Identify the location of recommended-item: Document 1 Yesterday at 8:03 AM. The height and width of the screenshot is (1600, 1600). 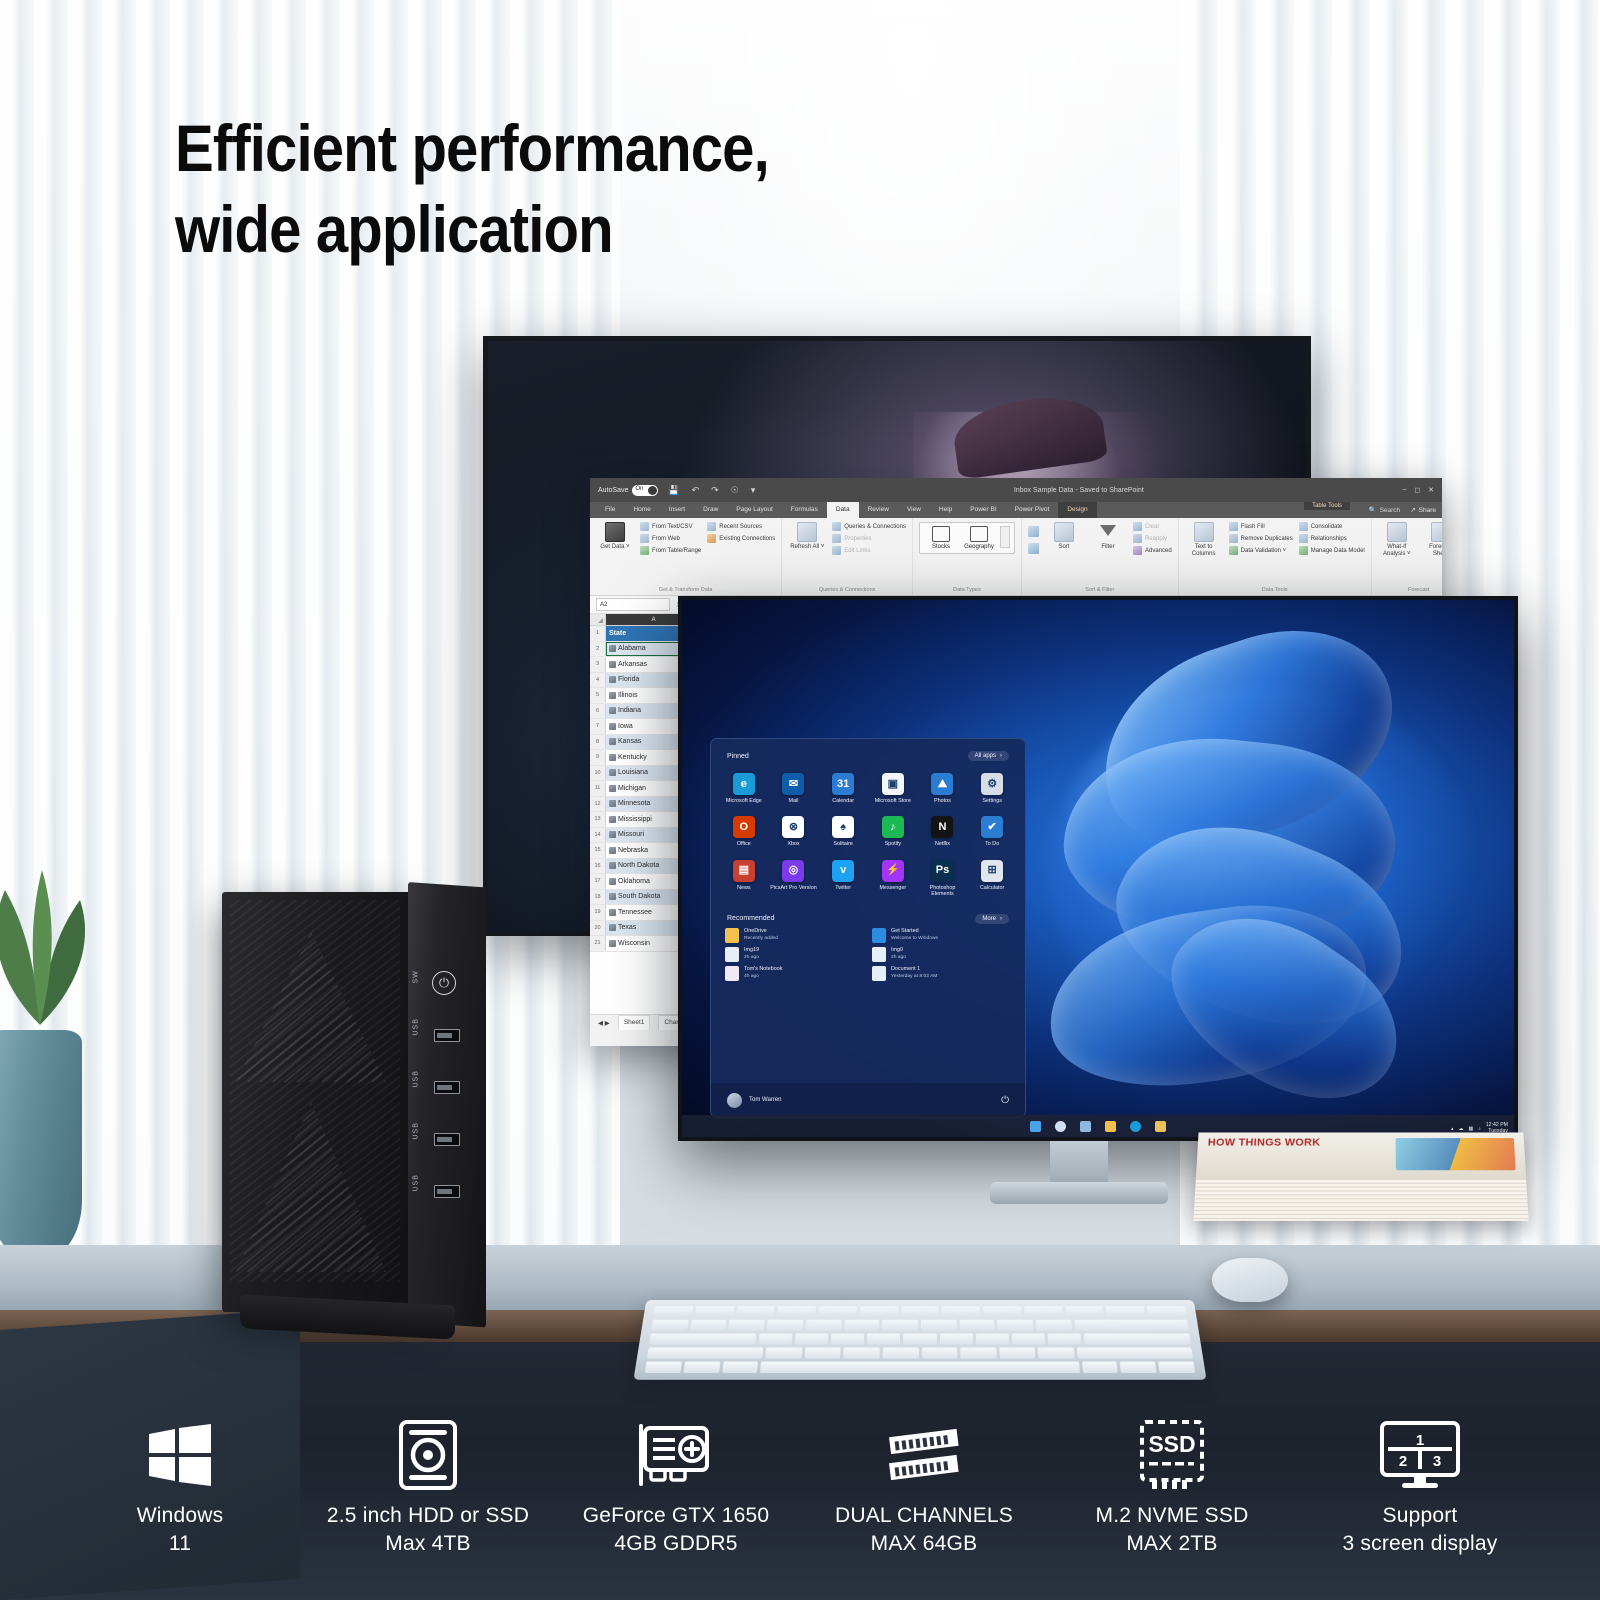
(941, 973).